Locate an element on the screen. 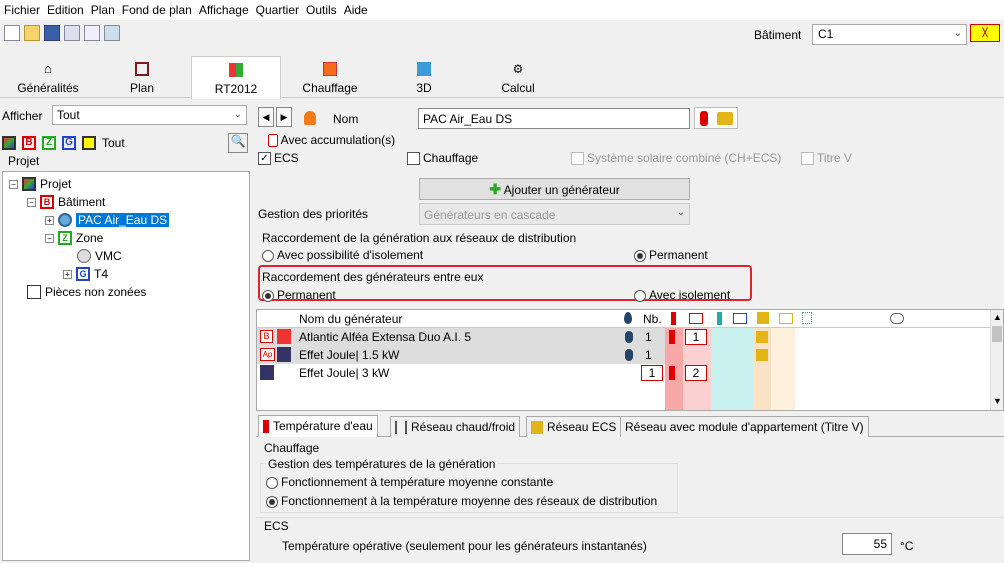 The image size is (1004, 563). chauffage-checkbox: Chauffage is located at coordinates (442, 158).